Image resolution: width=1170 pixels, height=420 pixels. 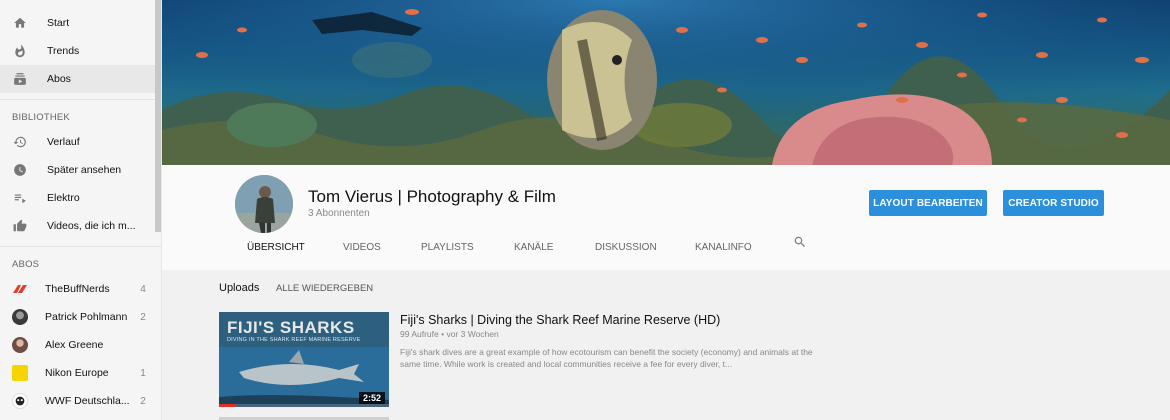 I want to click on channel-title: Tom Vierus | Photography & Film, so click(x=432, y=196).